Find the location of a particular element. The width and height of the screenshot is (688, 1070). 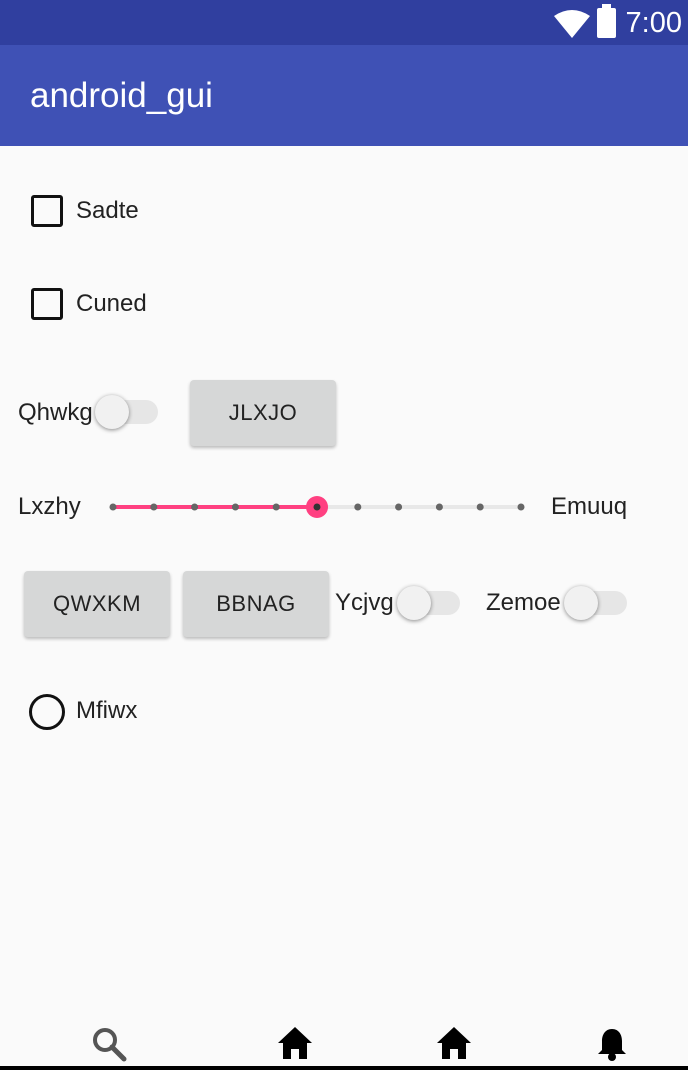

seekbar-thumb-dot is located at coordinates (317, 507).